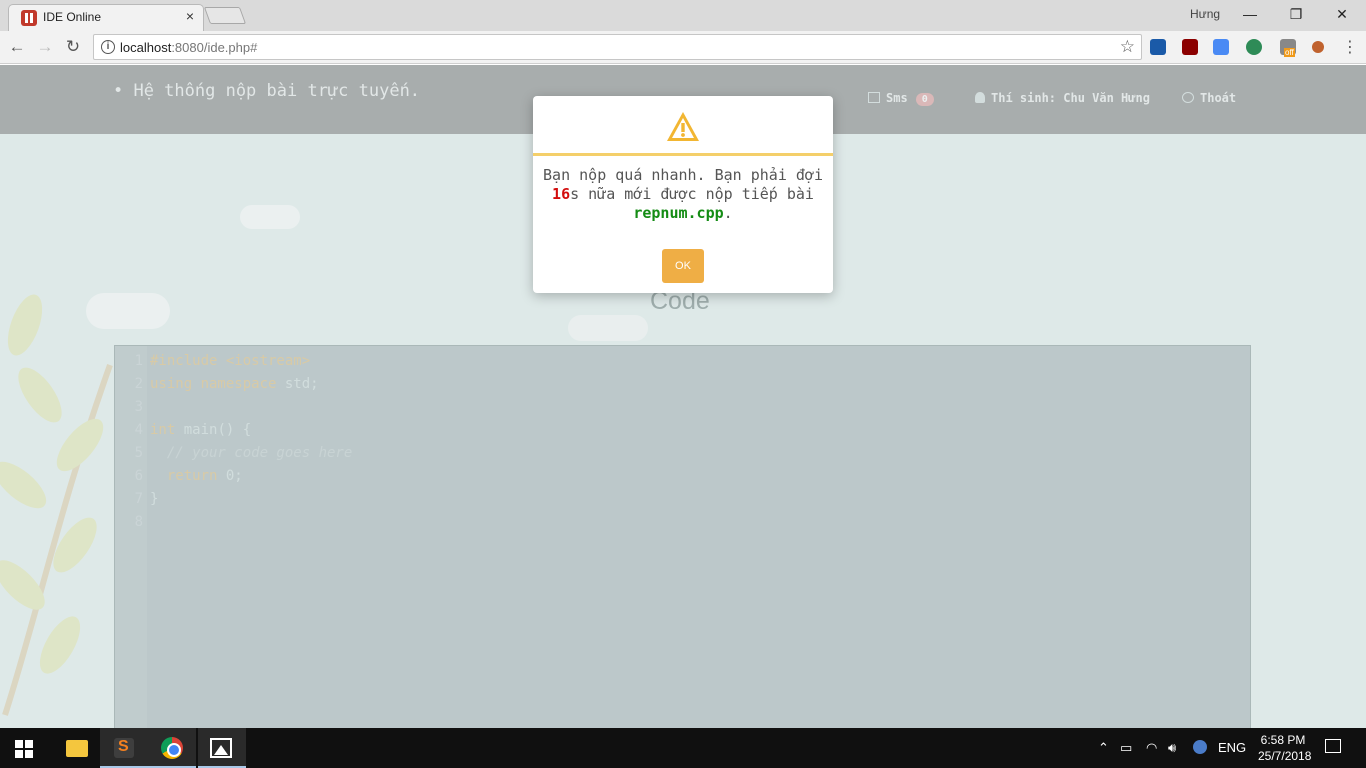 The width and height of the screenshot is (1366, 768). What do you see at coordinates (1172, 748) in the screenshot?
I see `volume-icon: 🔊︎` at bounding box center [1172, 748].